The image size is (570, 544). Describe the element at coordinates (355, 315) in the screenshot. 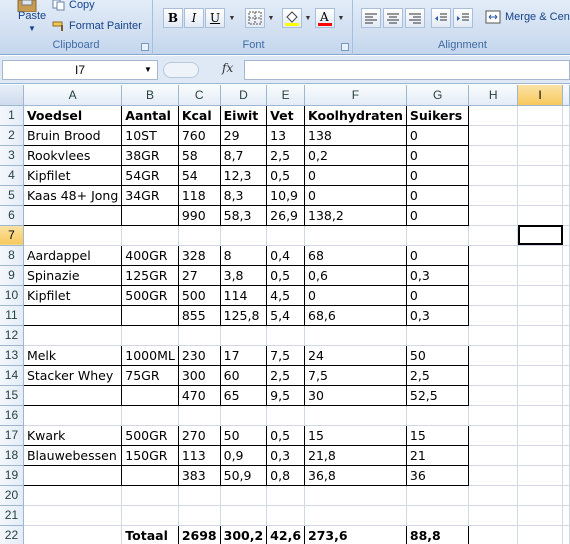

I see `cell-f11: 68,6` at that location.